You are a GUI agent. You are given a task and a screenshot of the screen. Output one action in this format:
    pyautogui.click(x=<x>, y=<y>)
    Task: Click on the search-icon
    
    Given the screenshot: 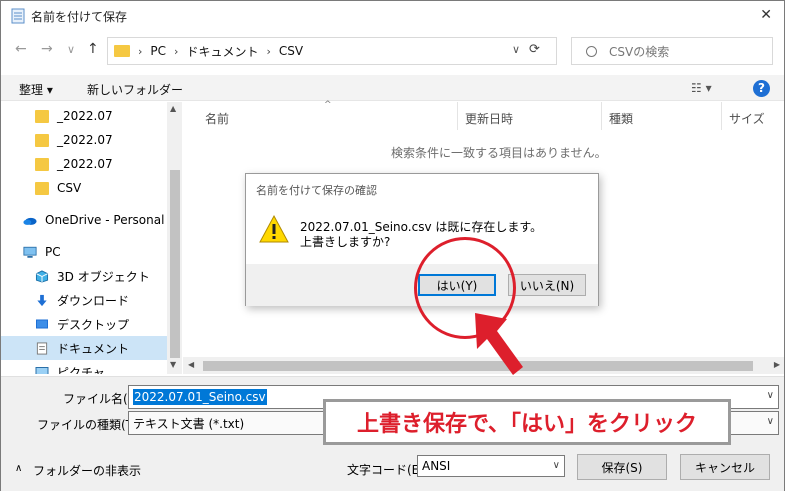 What is the action you would take?
    pyautogui.click(x=591, y=51)
    